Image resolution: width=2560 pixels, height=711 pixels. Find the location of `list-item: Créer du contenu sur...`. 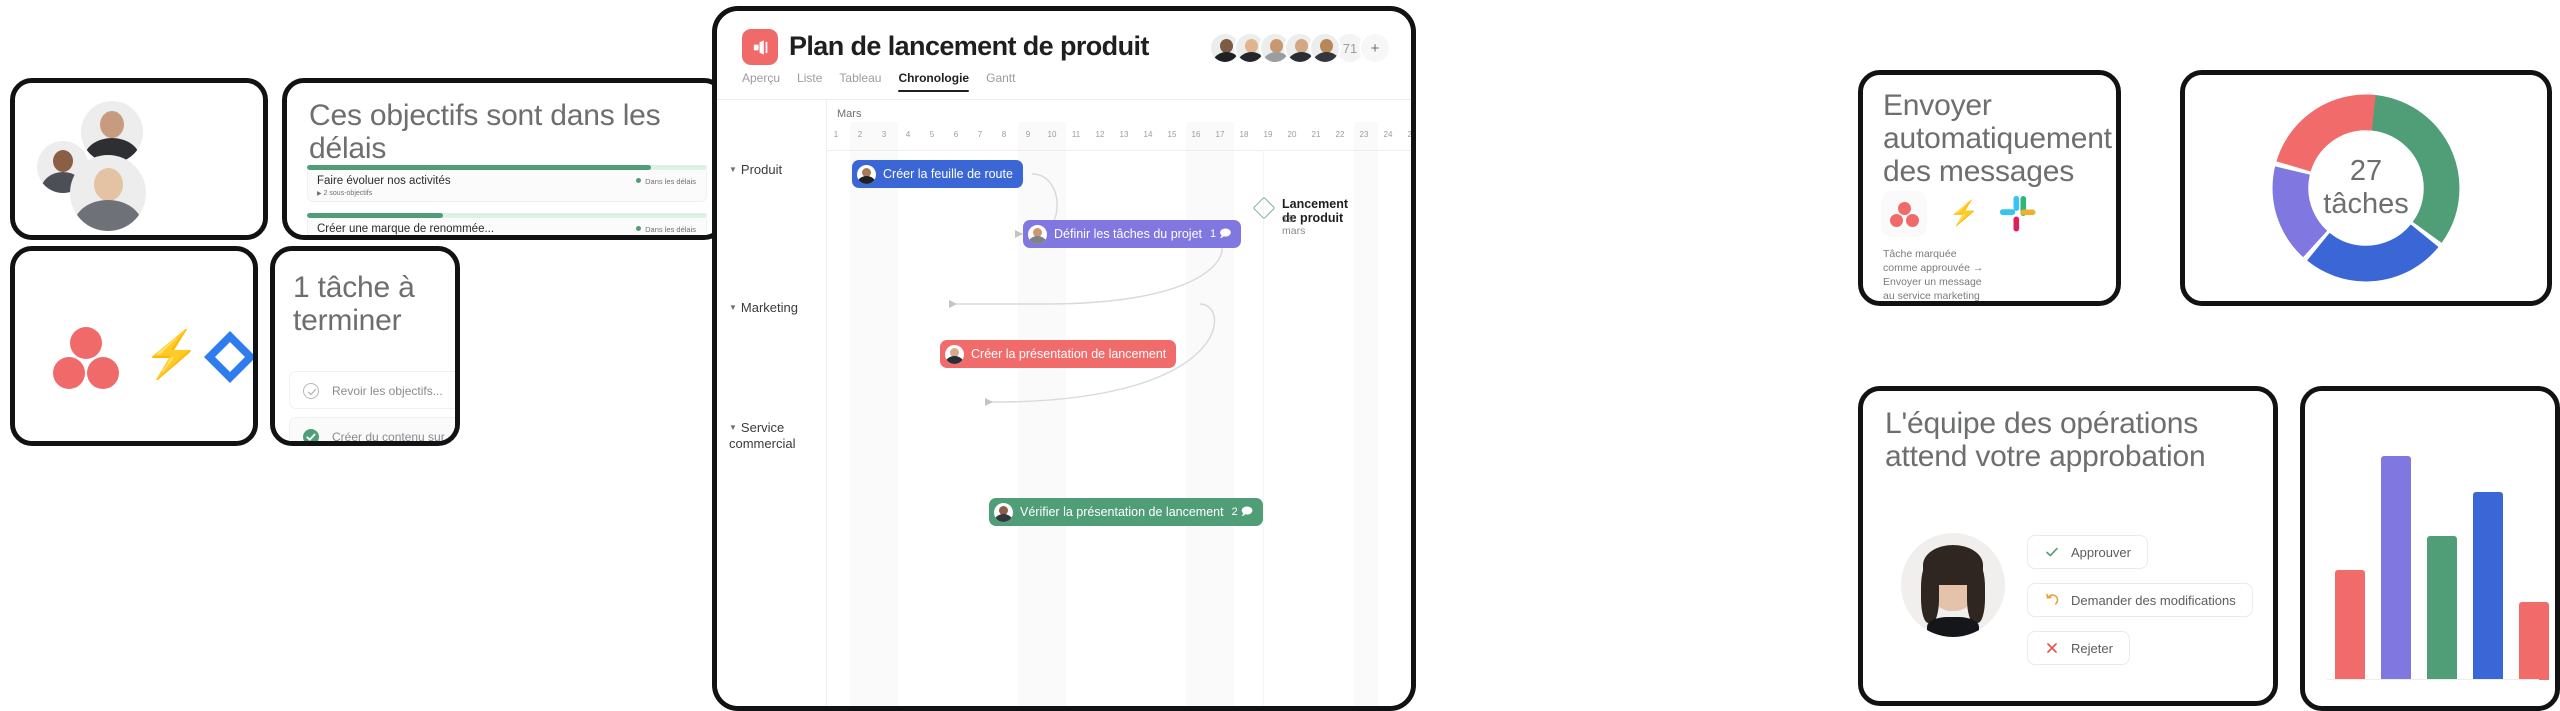

list-item: Créer du contenu sur... is located at coordinates (372, 429).